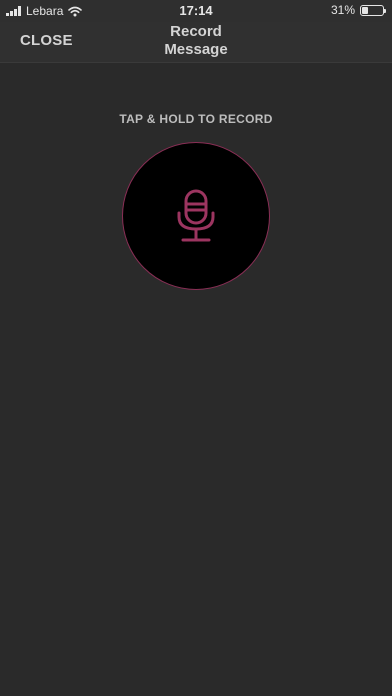 The width and height of the screenshot is (392, 696). I want to click on status-bar: Lebara 17:14 31%, so click(196, 11).